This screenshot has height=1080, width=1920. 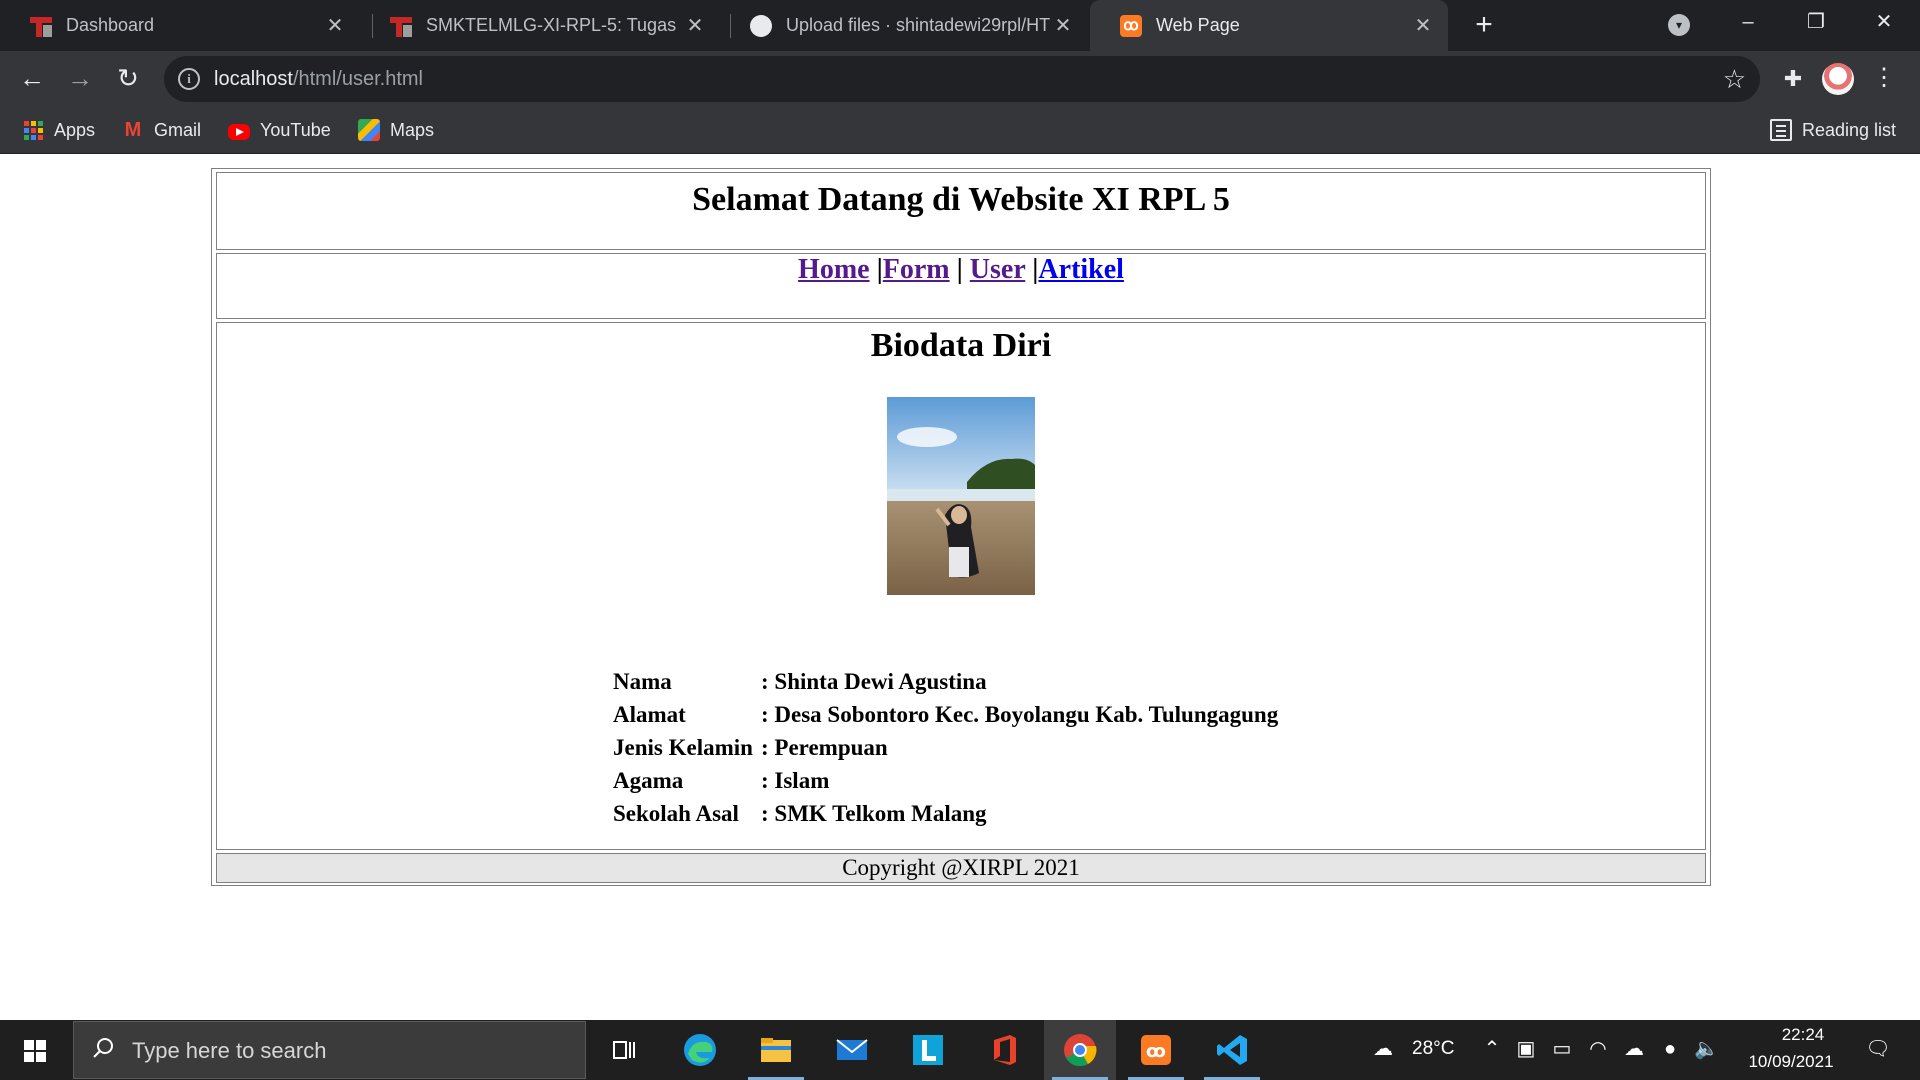 What do you see at coordinates (1734, 79) in the screenshot?
I see `bookmark-star-icon: ☆` at bounding box center [1734, 79].